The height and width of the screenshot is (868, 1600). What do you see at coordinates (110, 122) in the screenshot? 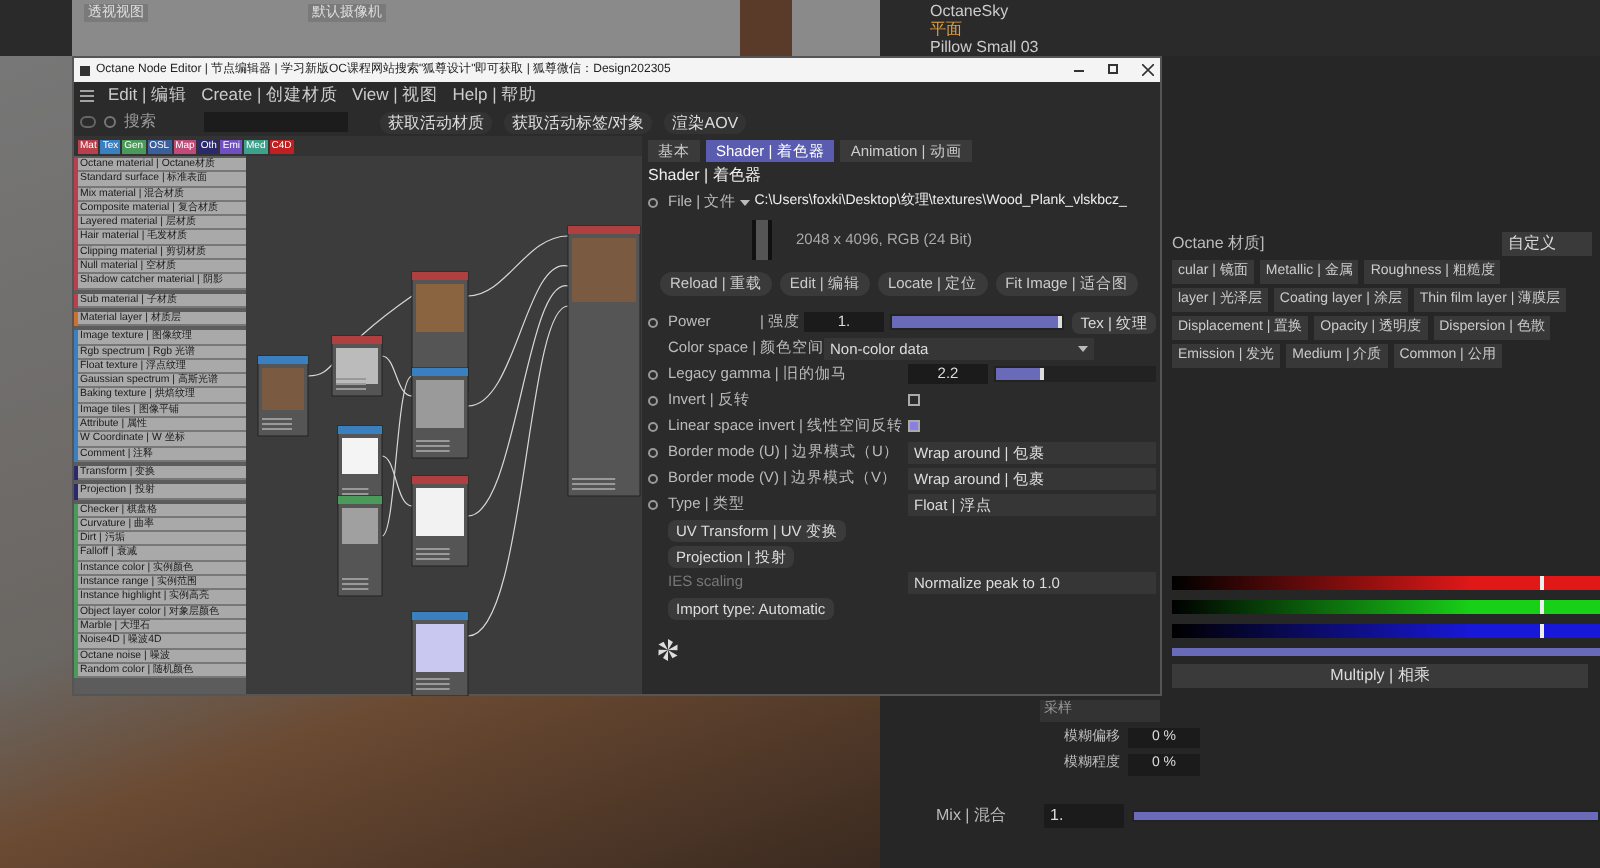
I see `search-icon` at bounding box center [110, 122].